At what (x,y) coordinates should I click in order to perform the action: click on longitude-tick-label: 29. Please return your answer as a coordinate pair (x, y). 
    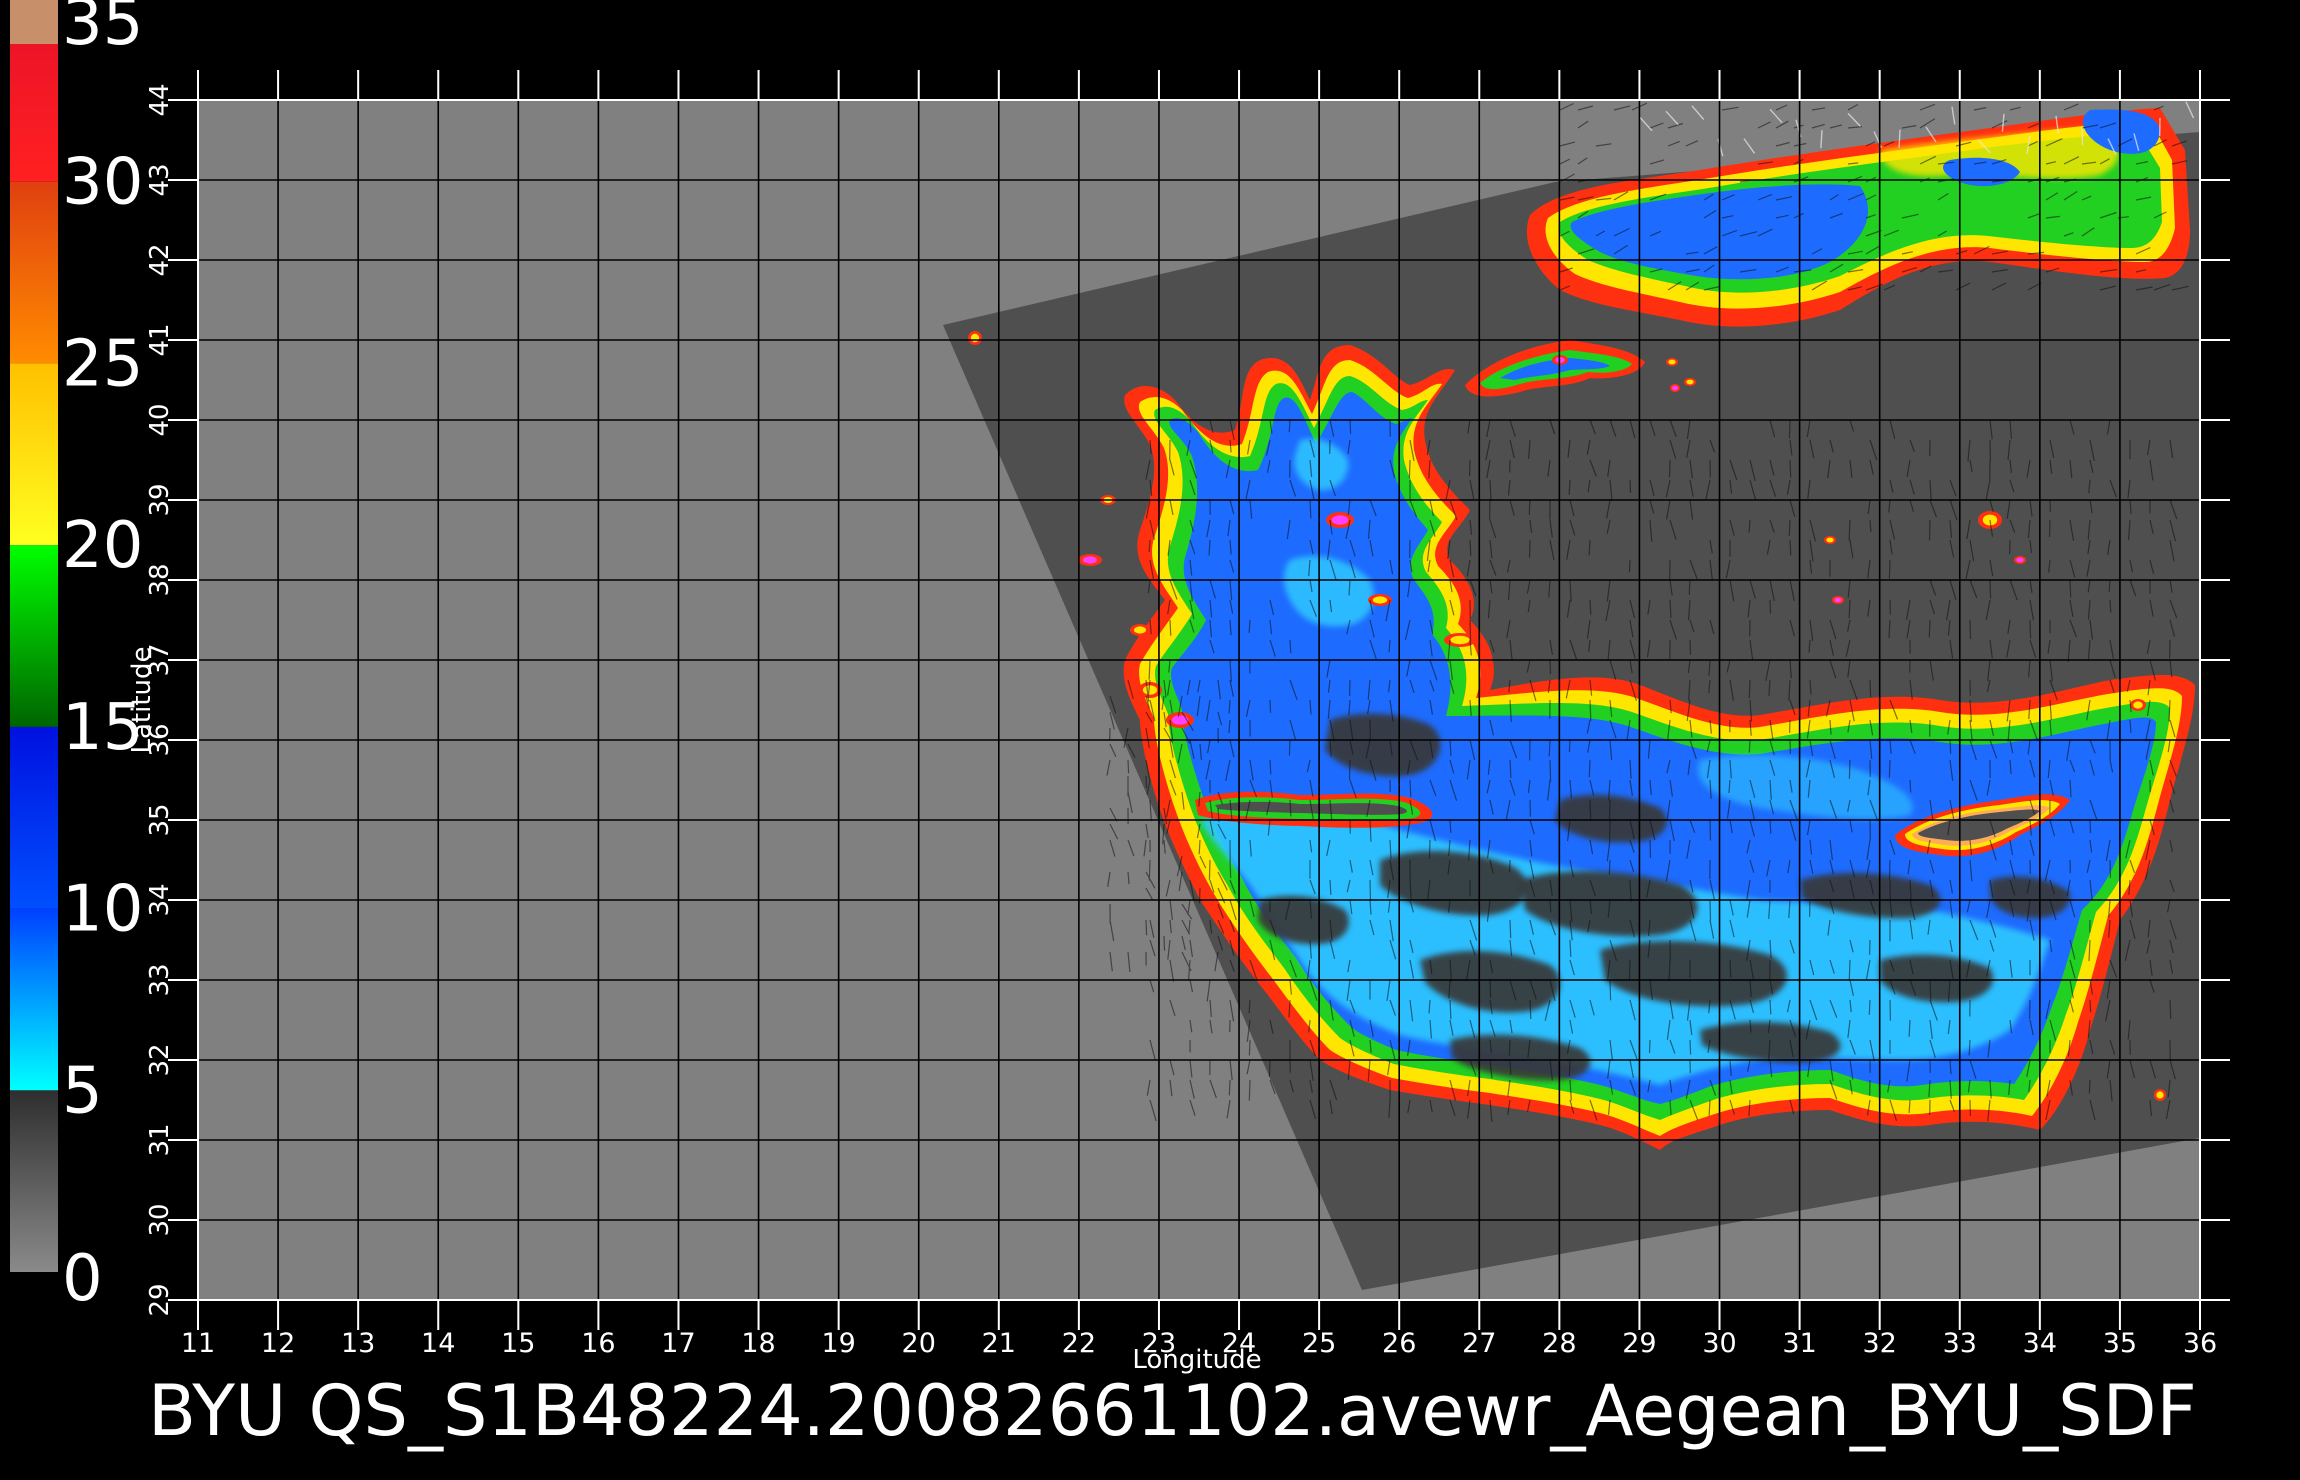
    Looking at the image, I should click on (1639, 1343).